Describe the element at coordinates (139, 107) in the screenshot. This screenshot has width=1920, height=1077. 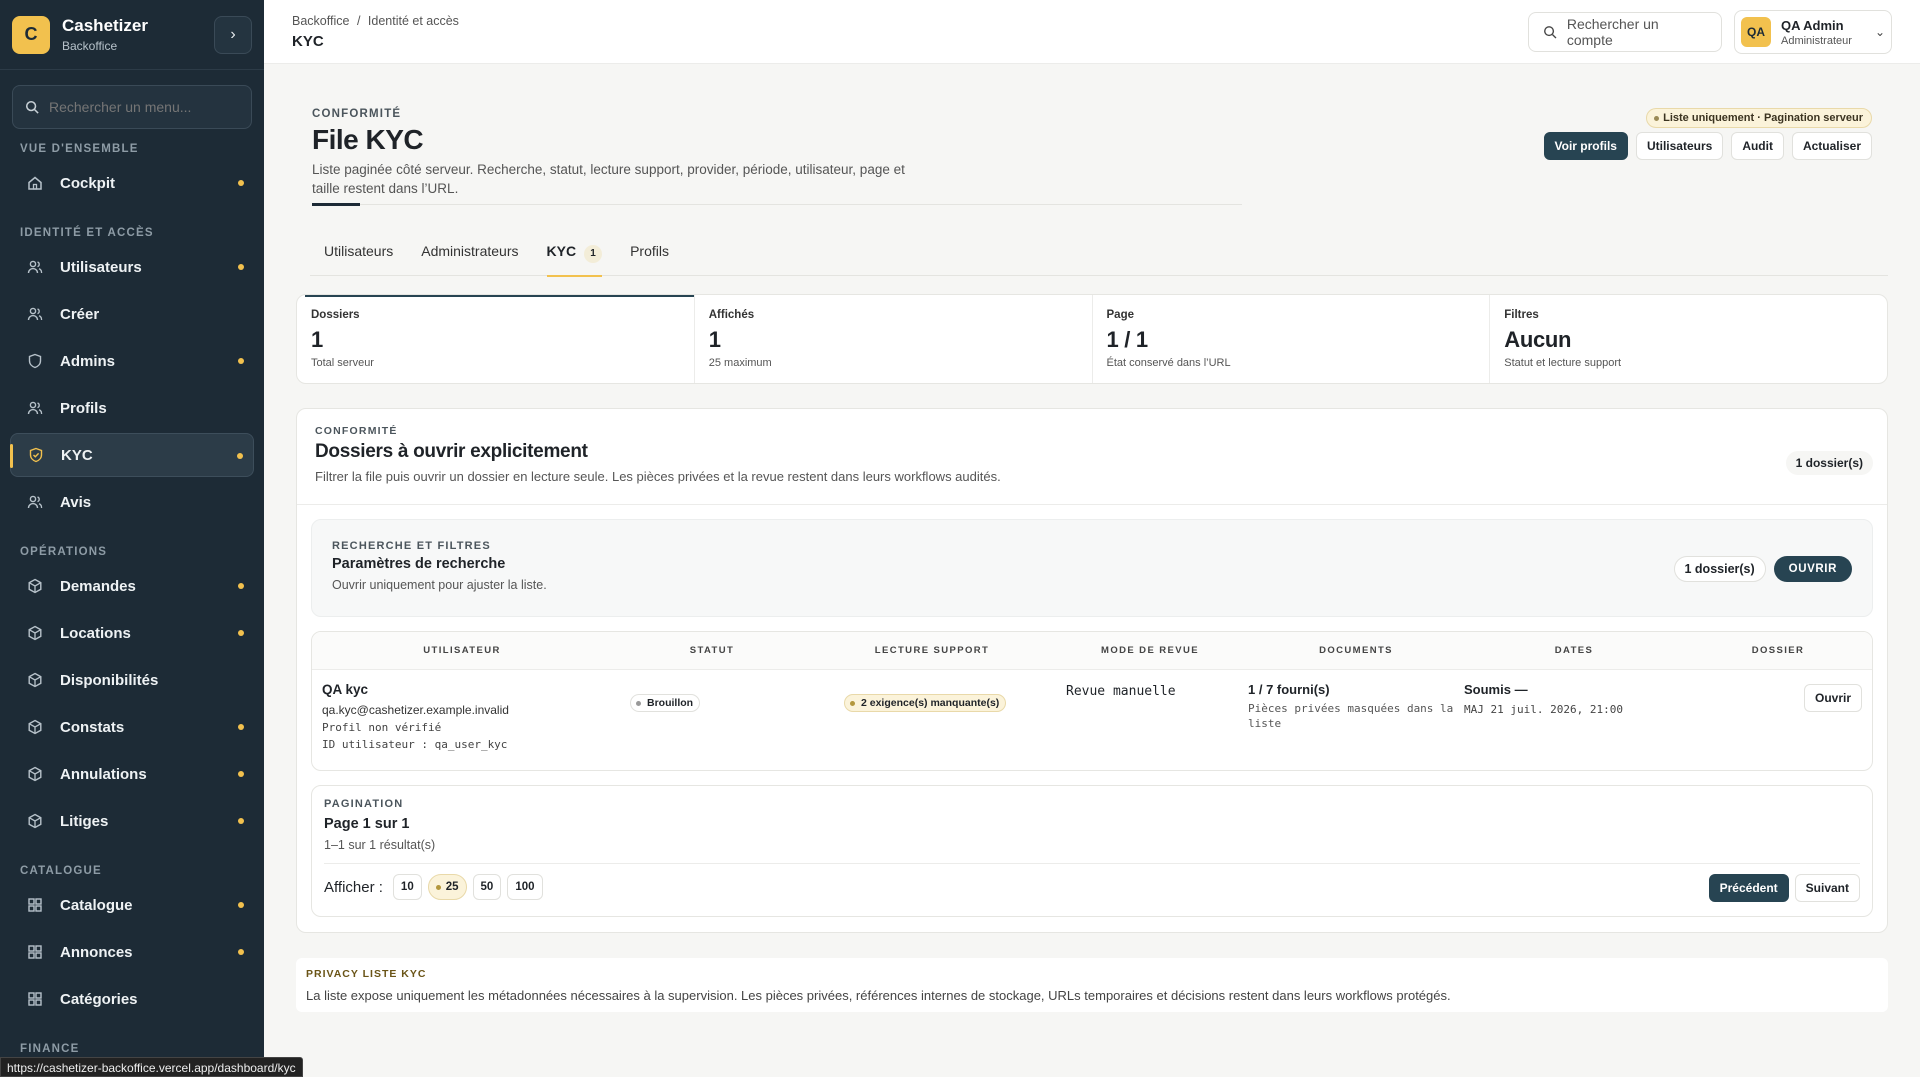
I see `menu-search-input` at that location.